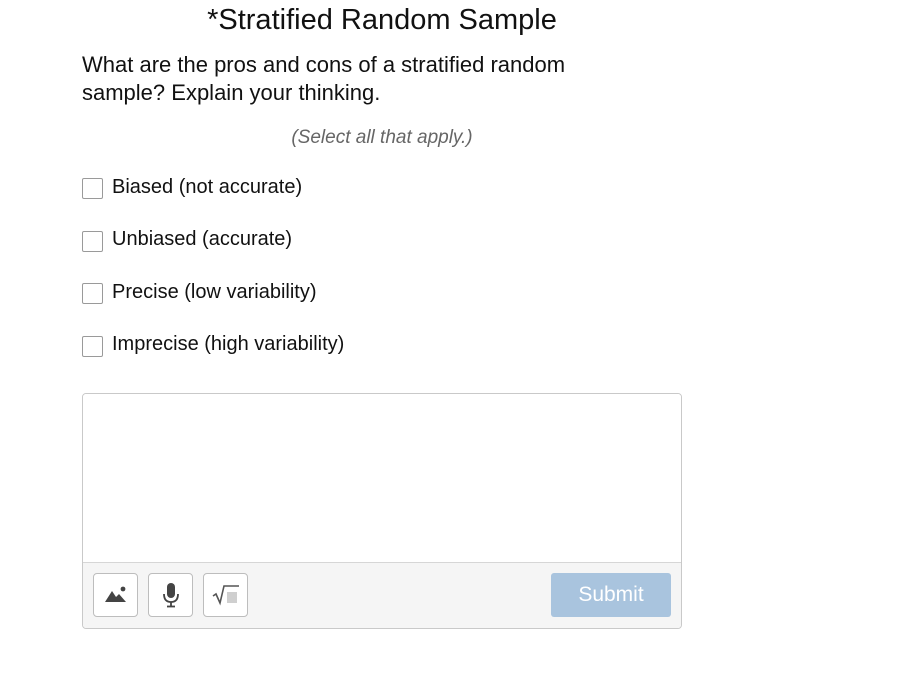  I want to click on square-root-icon, so click(225, 595).